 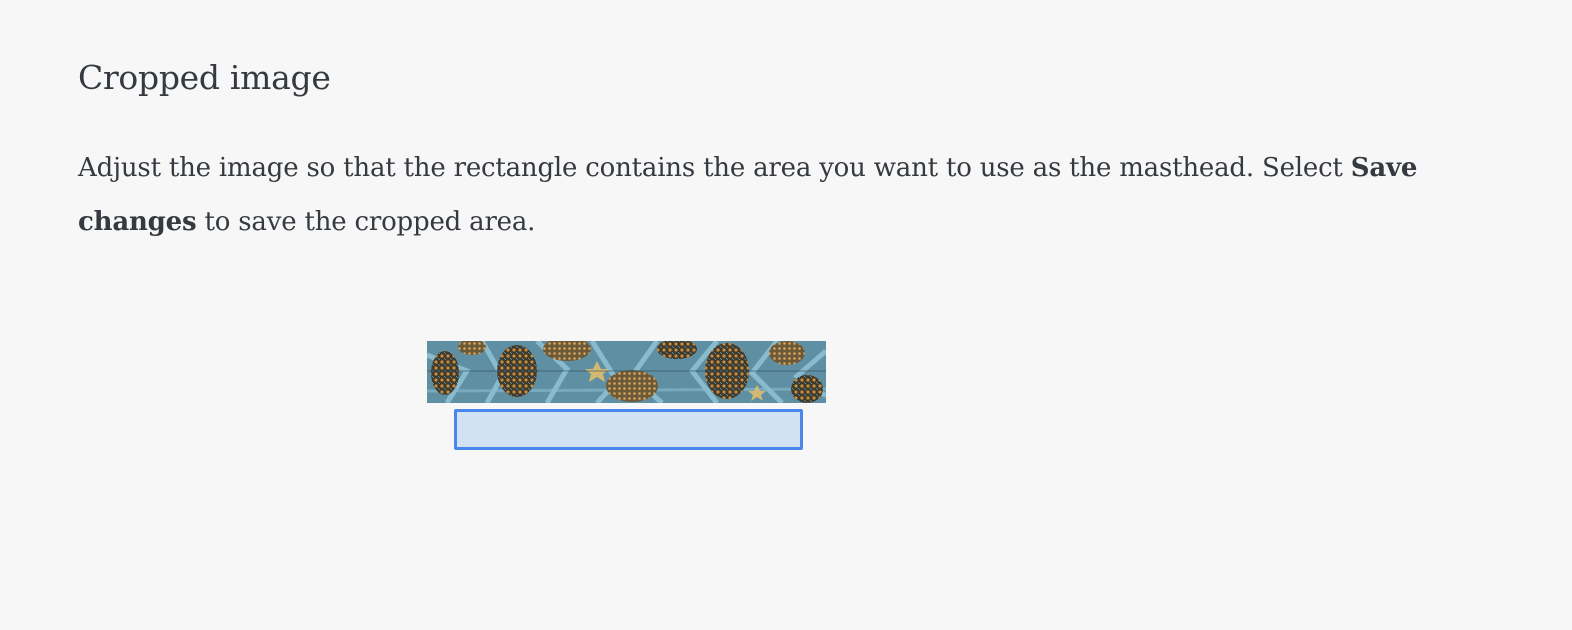 I want to click on mosaic-image-icon, so click(x=626, y=372).